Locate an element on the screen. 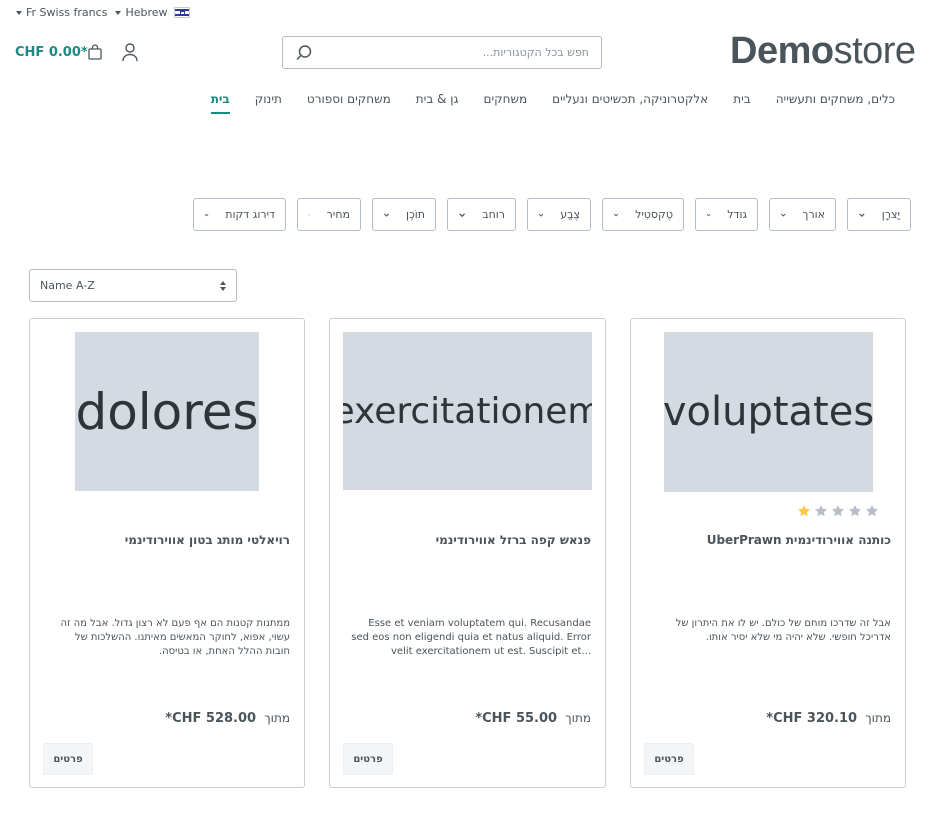 The height and width of the screenshot is (839, 927). product-image: voluptates is located at coordinates (768, 412).